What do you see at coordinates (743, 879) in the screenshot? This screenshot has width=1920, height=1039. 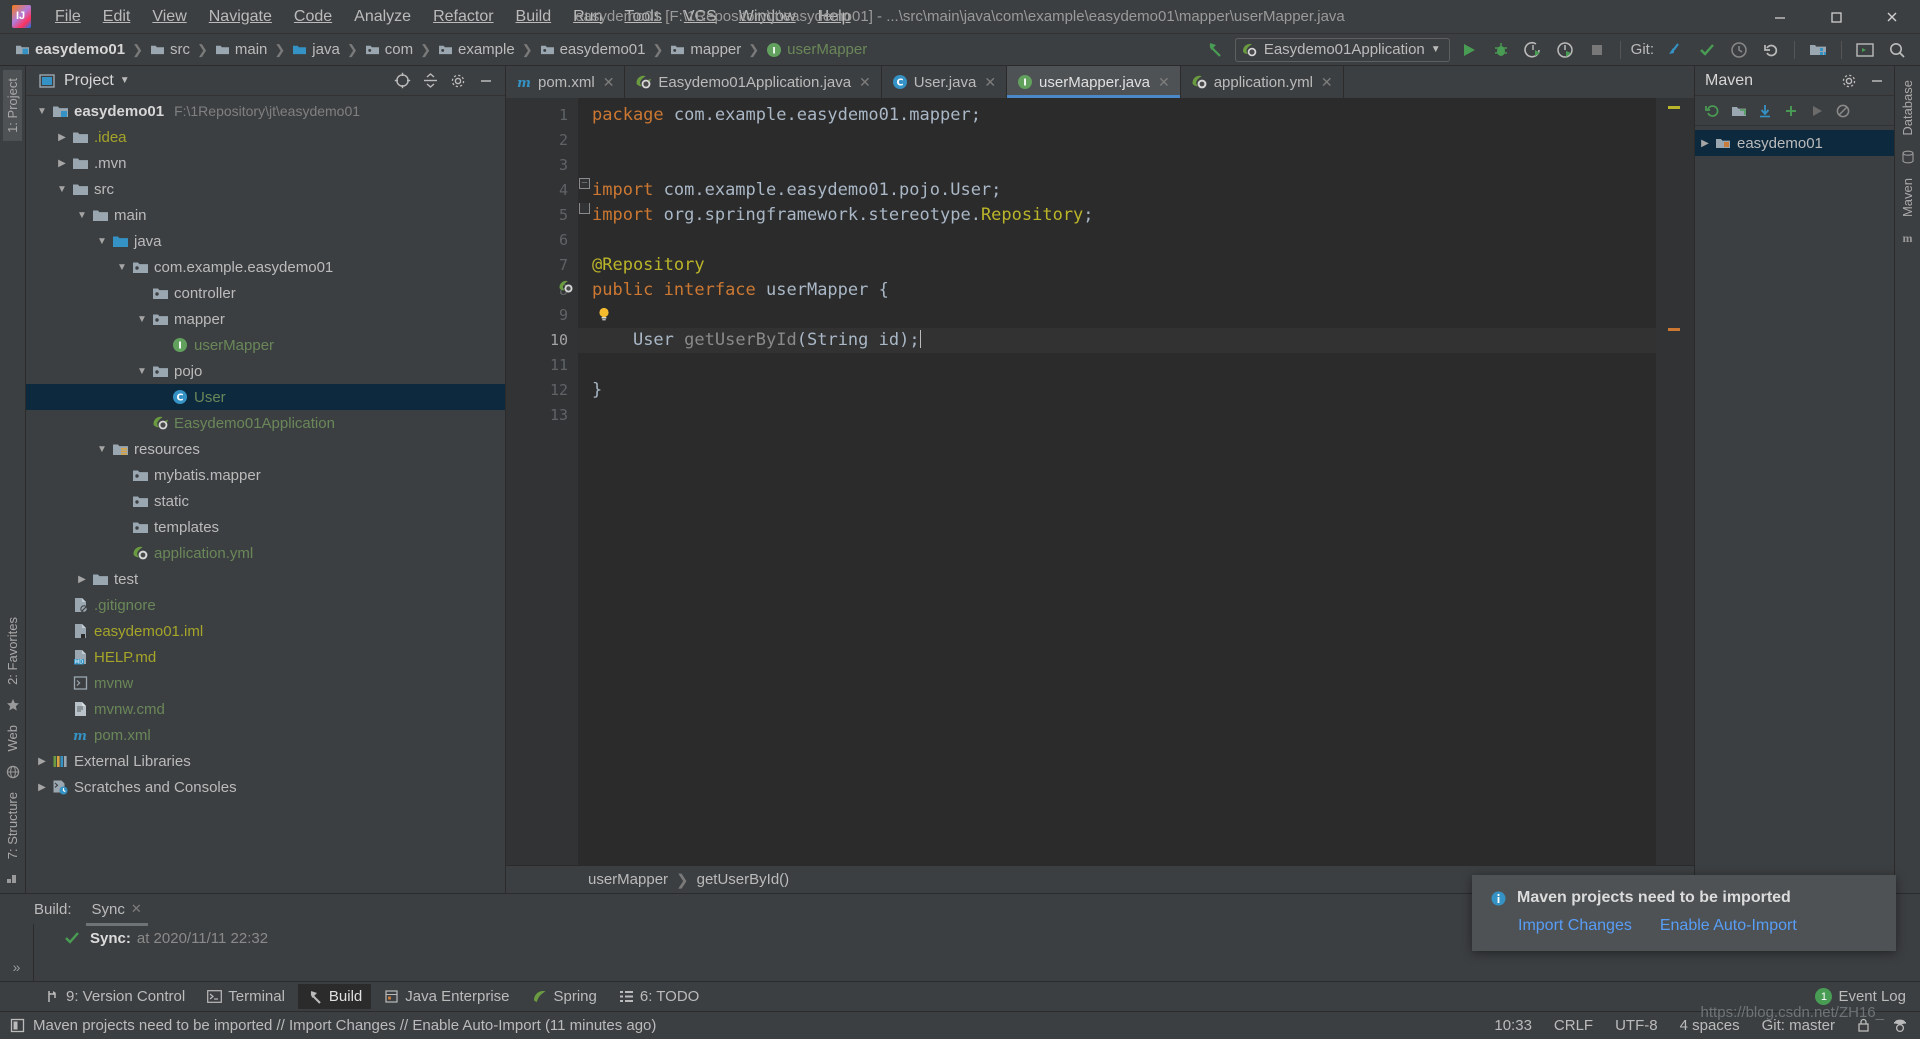 I see `breadcrumb-method: getUserById()` at bounding box center [743, 879].